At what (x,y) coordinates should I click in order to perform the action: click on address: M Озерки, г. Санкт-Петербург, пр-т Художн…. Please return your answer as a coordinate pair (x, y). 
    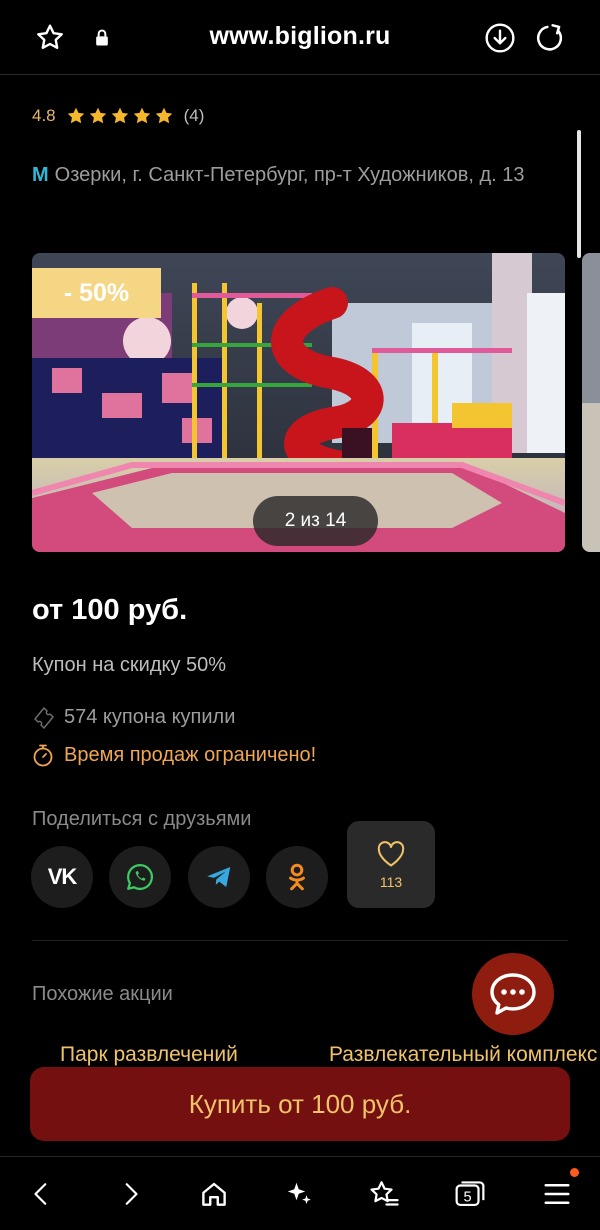
    Looking at the image, I should click on (302, 175).